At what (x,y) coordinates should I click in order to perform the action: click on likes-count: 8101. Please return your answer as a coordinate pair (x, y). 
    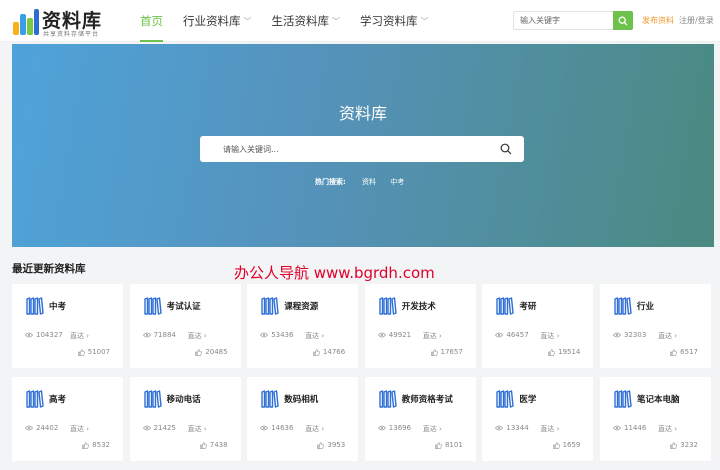
    Looking at the image, I should click on (453, 445).